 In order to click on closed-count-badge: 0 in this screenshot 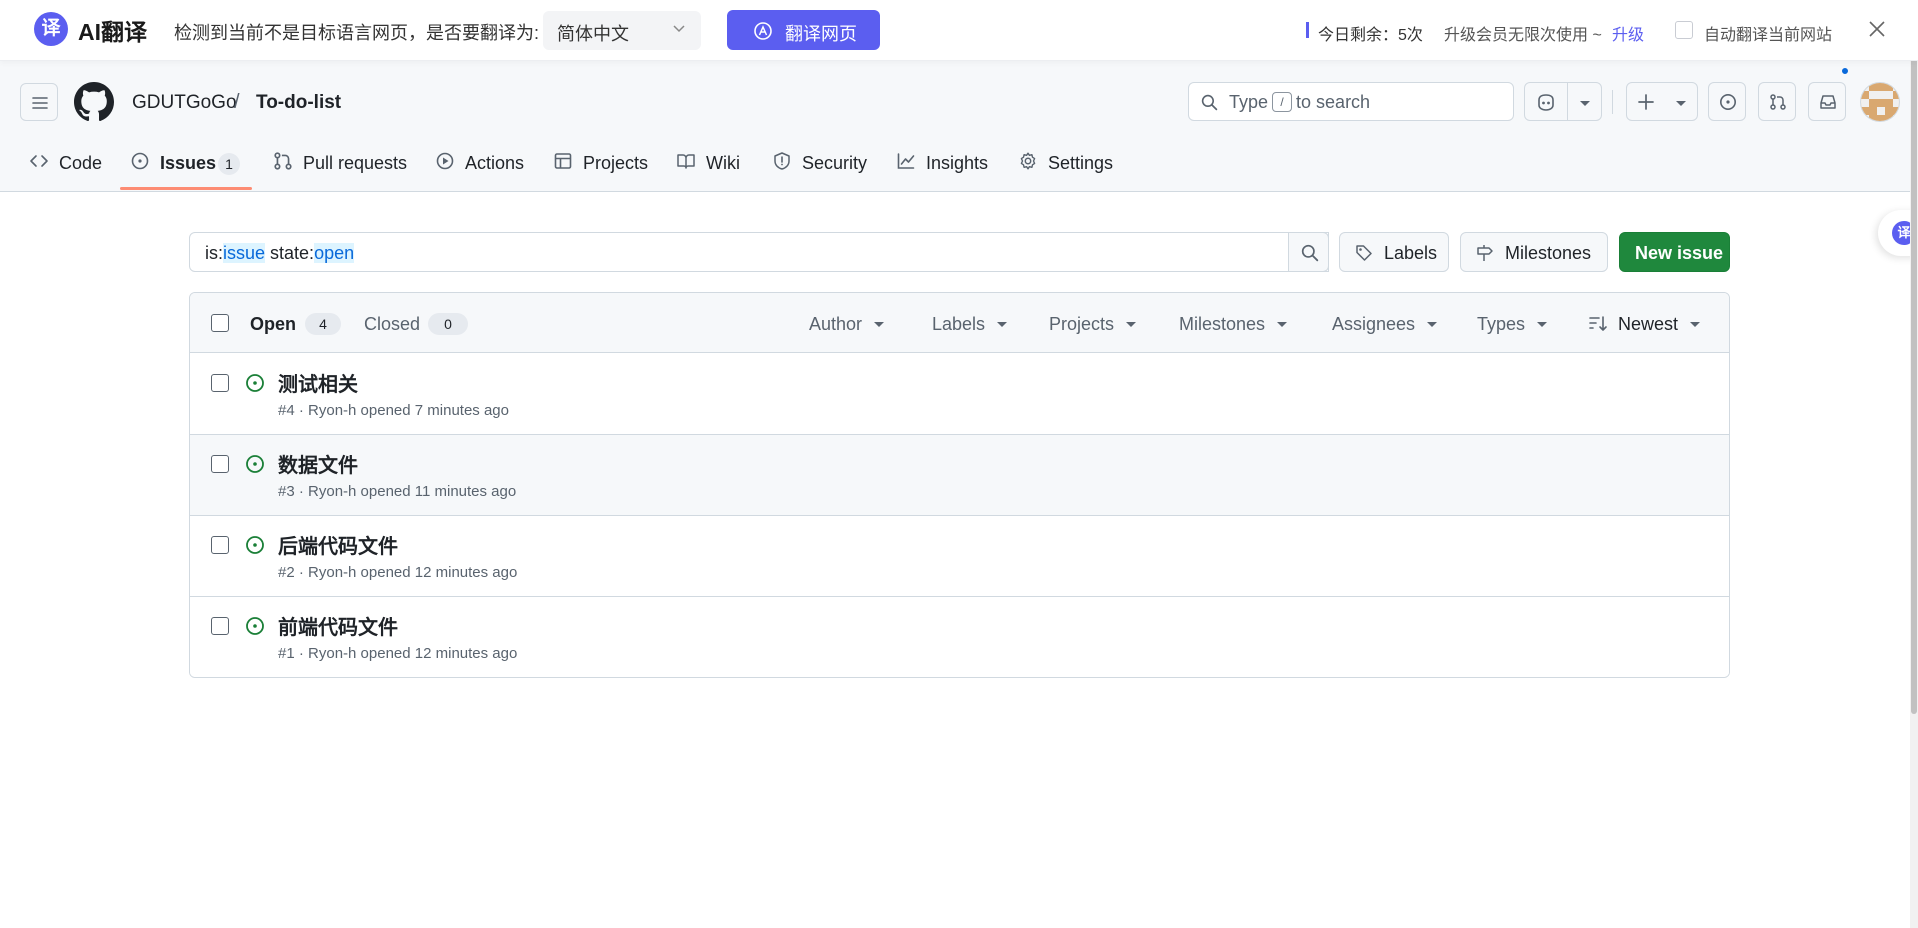, I will do `click(448, 324)`.